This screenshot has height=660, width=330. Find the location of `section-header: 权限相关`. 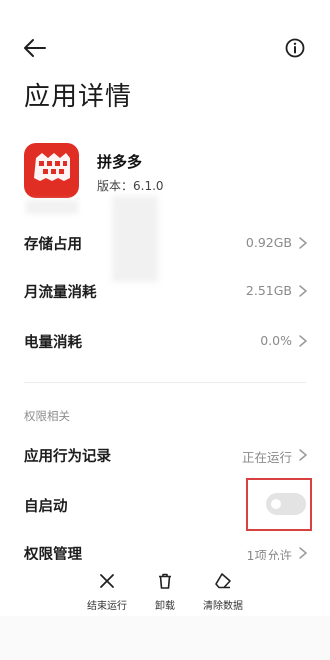

section-header: 权限相关 is located at coordinates (47, 416).